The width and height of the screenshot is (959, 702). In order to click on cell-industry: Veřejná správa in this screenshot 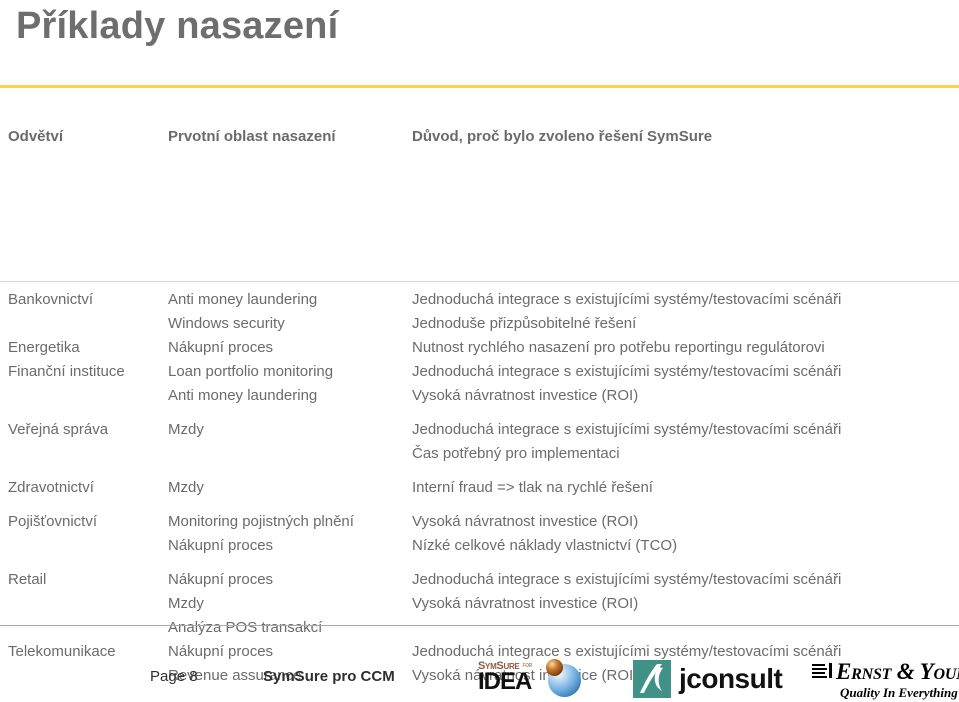, I will do `click(58, 429)`.